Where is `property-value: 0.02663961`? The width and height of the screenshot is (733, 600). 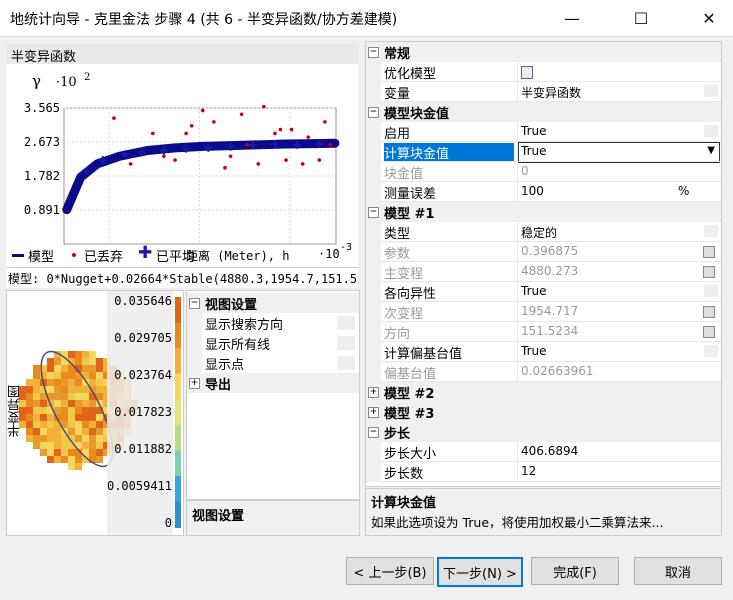 property-value: 0.02663961 is located at coordinates (557, 371).